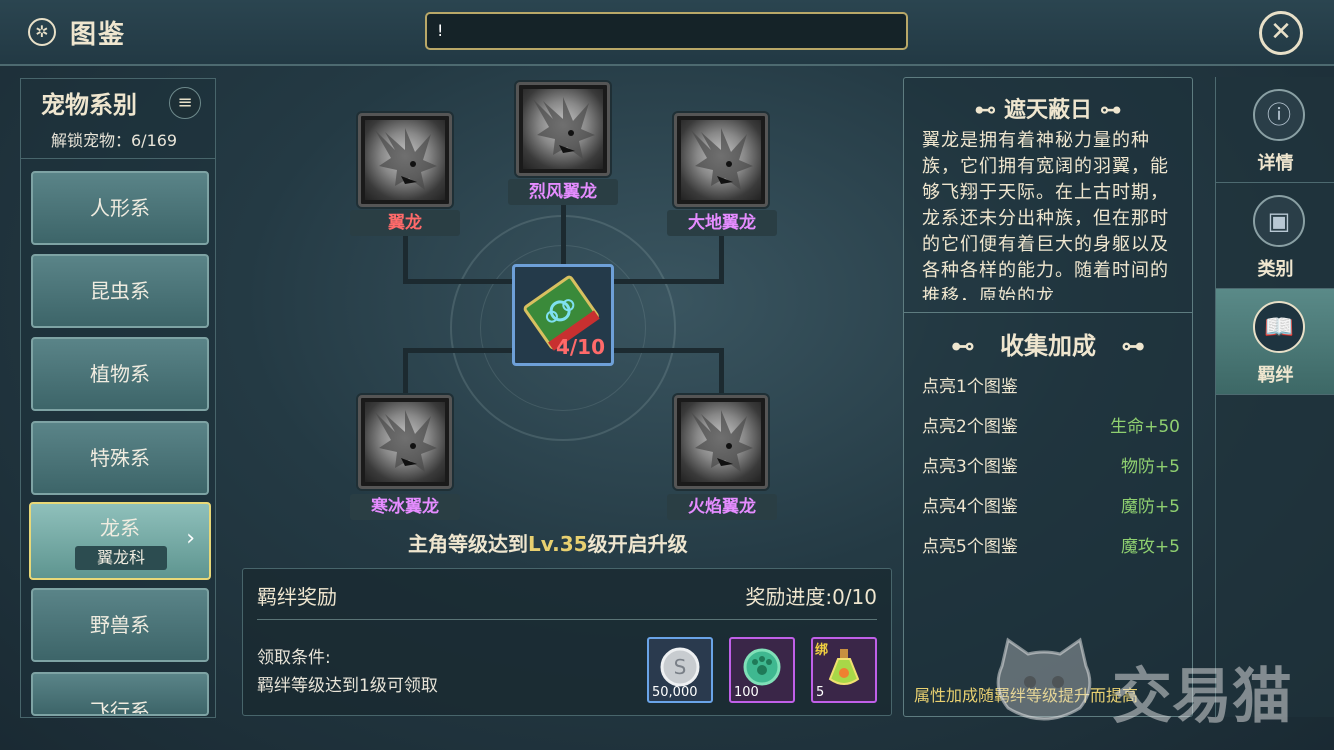 This screenshot has height=750, width=1334. Describe the element at coordinates (970, 427) in the screenshot. I see `bonus-label: 点亮2个图鉴` at that location.